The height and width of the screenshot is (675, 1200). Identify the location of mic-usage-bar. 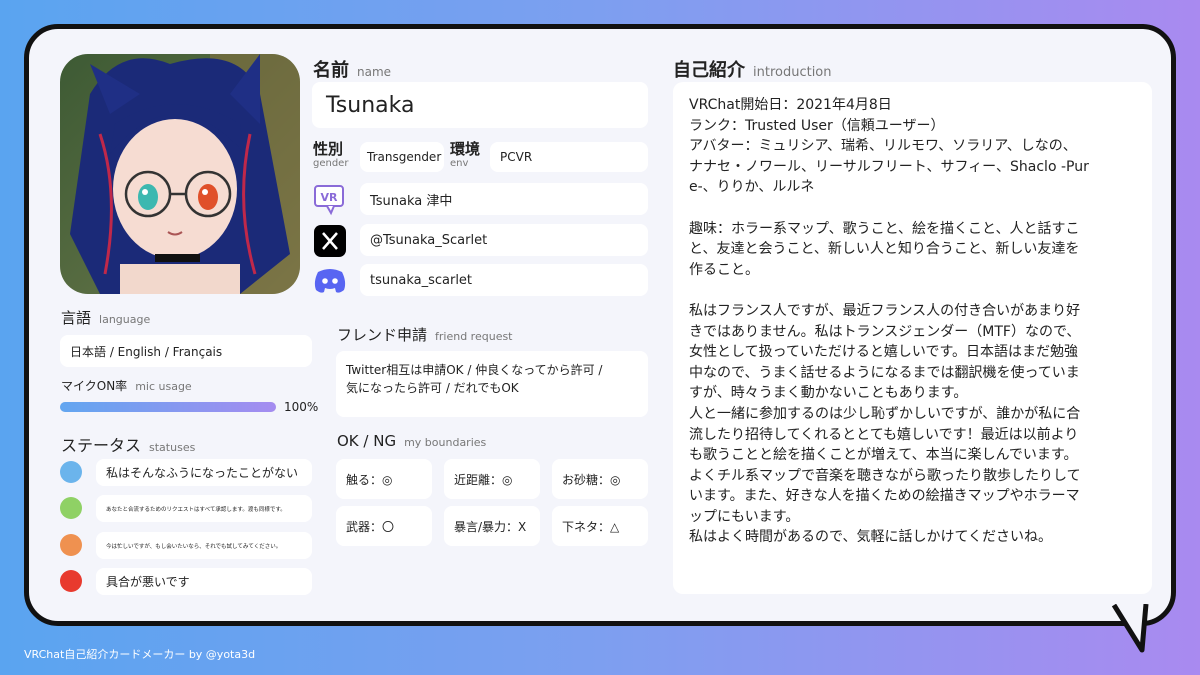
(168, 407).